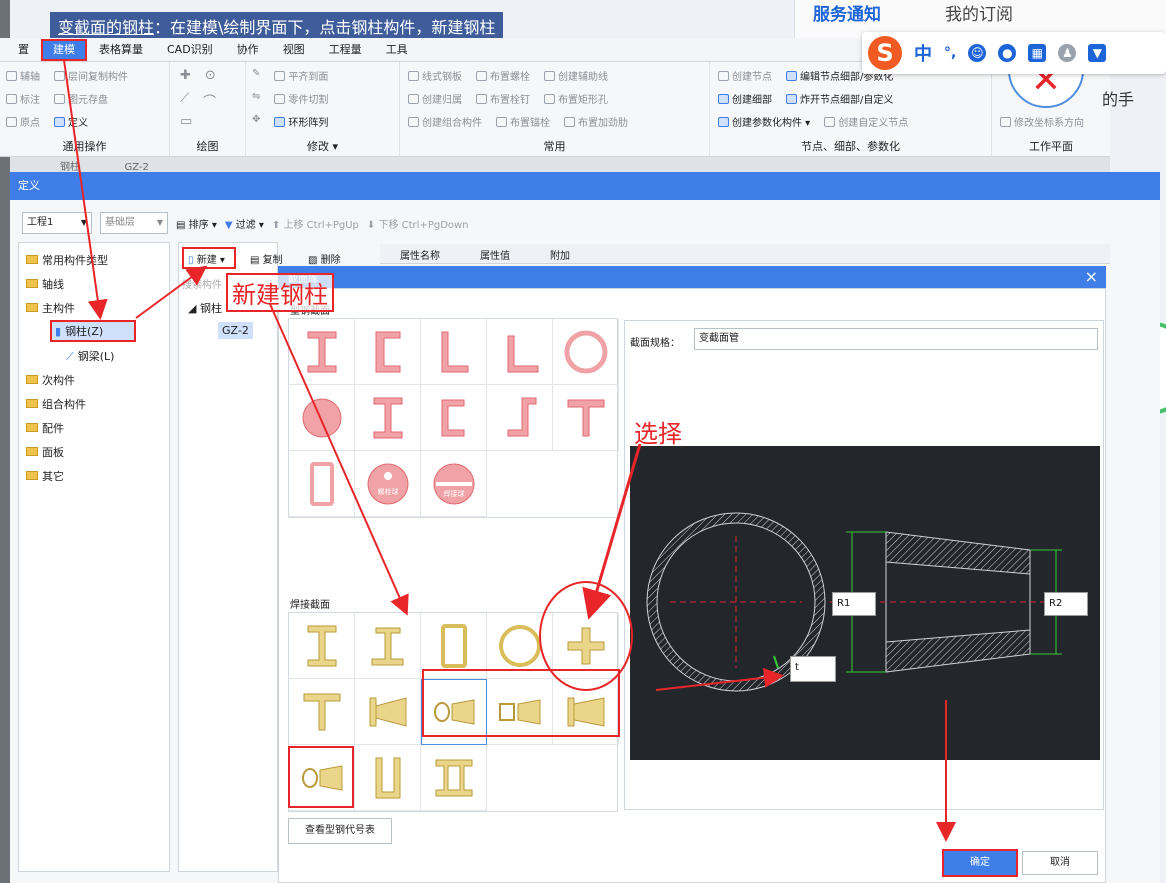 This screenshot has height=883, width=1166. I want to click on stiffener-button: 布置加劲肋, so click(596, 121).